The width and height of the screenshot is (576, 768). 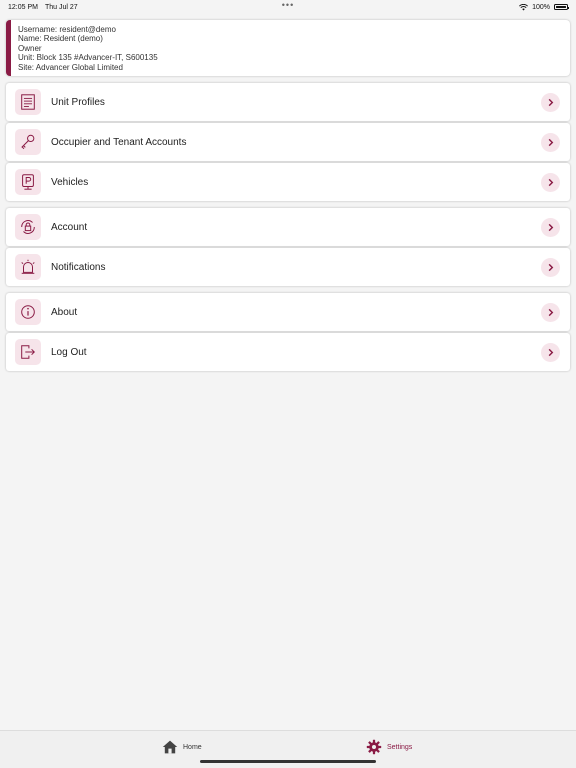 What do you see at coordinates (69, 352) in the screenshot?
I see `menu-item-label: Log Out` at bounding box center [69, 352].